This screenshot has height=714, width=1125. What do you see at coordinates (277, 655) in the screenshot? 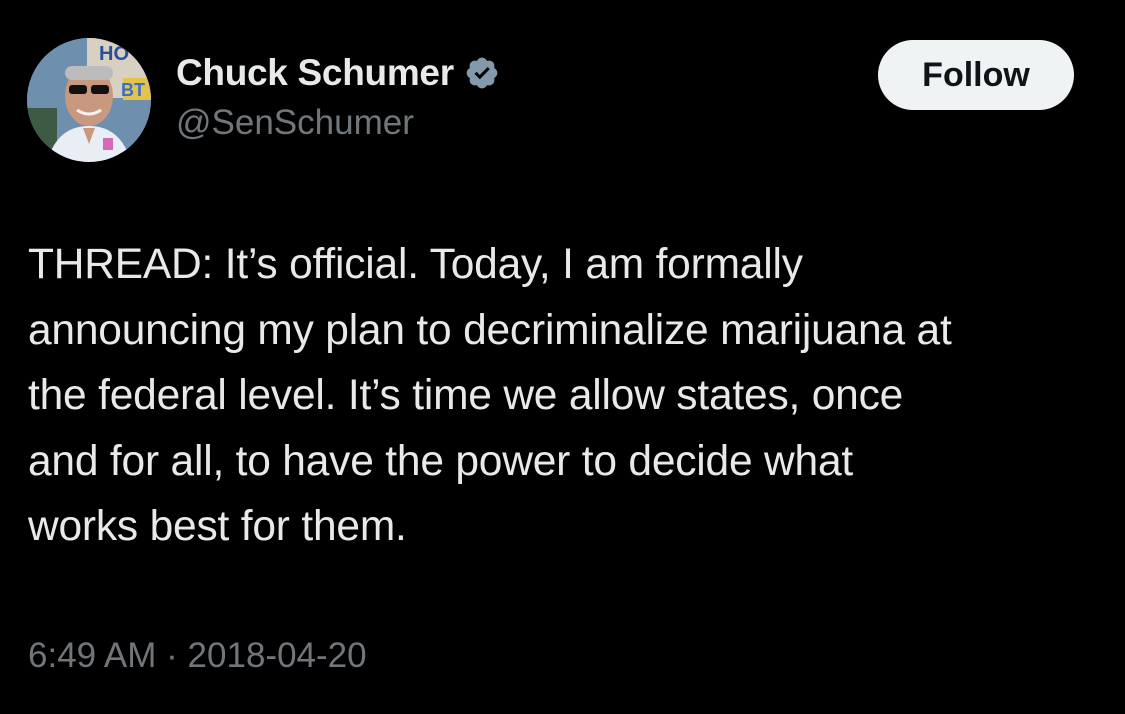
I see `tweet-date: 2018-04-20` at bounding box center [277, 655].